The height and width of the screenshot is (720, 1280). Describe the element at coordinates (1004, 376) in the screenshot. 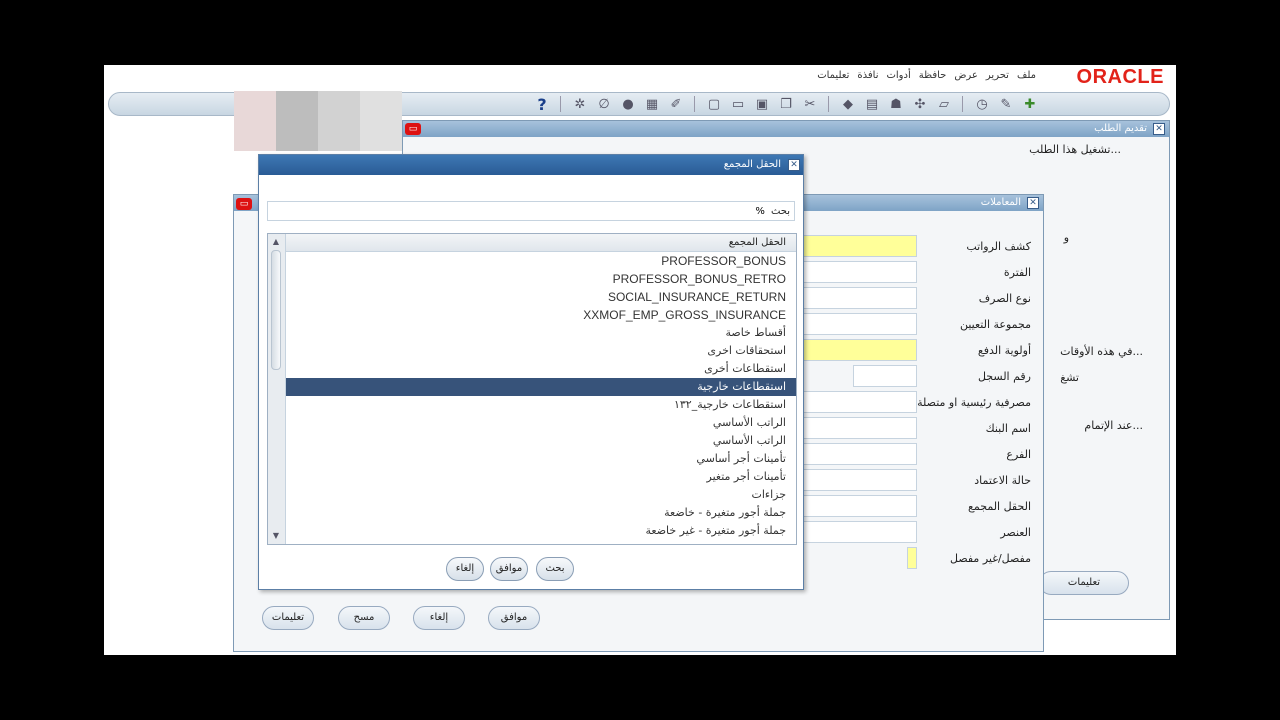

I see `param-label: رقم السجل` at that location.